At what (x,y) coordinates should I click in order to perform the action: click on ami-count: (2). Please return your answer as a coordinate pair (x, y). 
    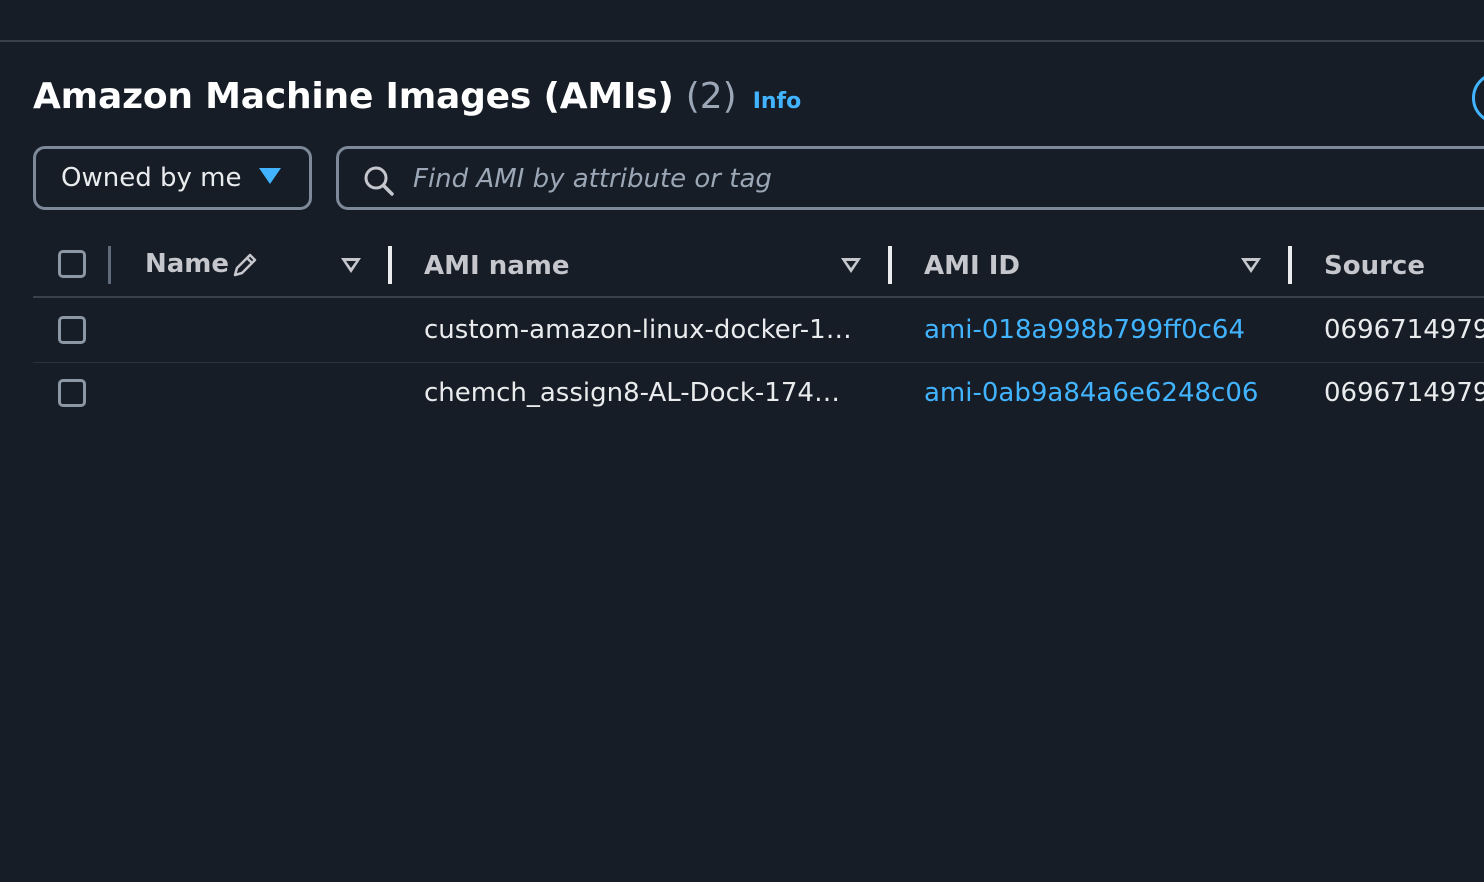
    Looking at the image, I should click on (711, 96).